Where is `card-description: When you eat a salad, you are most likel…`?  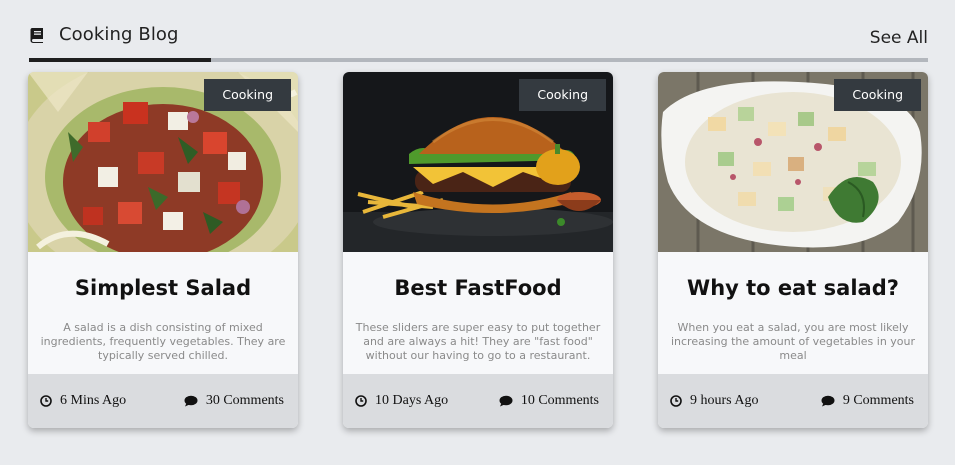
card-description: When you eat a salad, you are most likel… is located at coordinates (793, 341).